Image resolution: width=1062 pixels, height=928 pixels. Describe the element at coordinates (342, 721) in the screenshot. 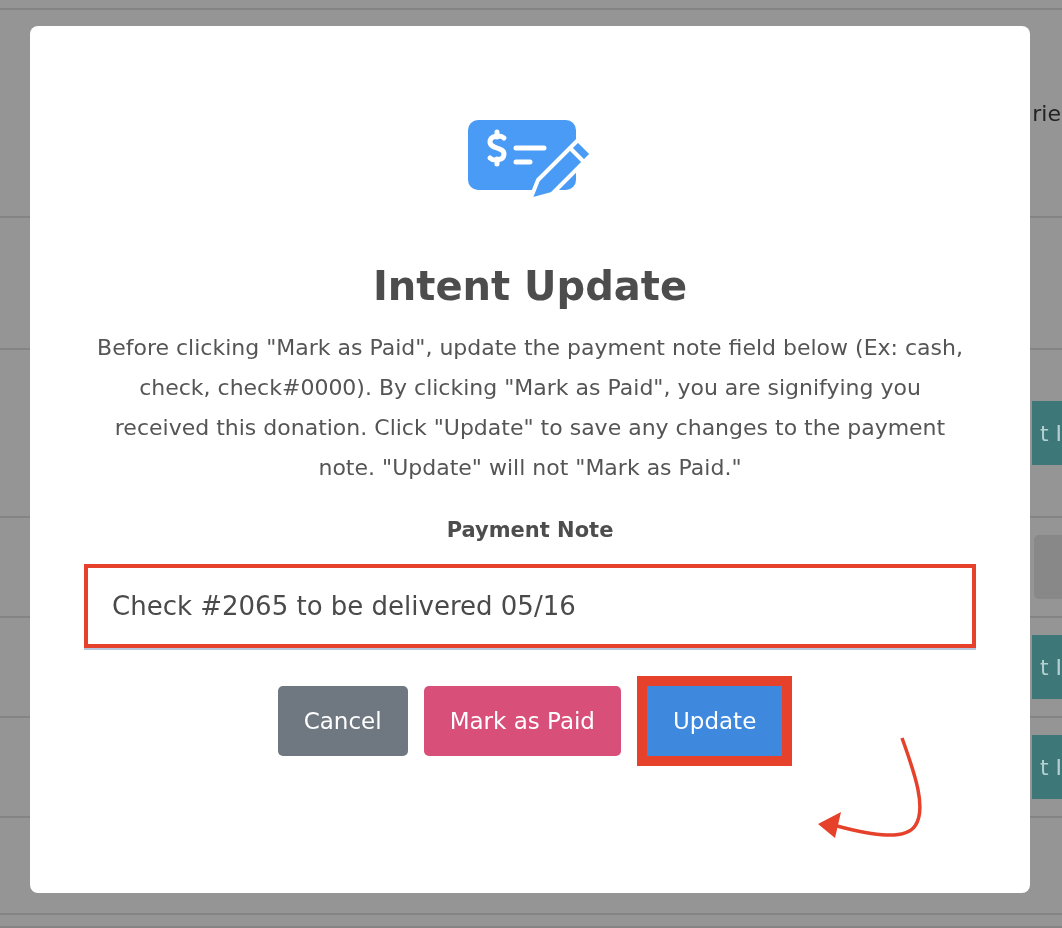

I see `cancel-button: Cancel` at that location.